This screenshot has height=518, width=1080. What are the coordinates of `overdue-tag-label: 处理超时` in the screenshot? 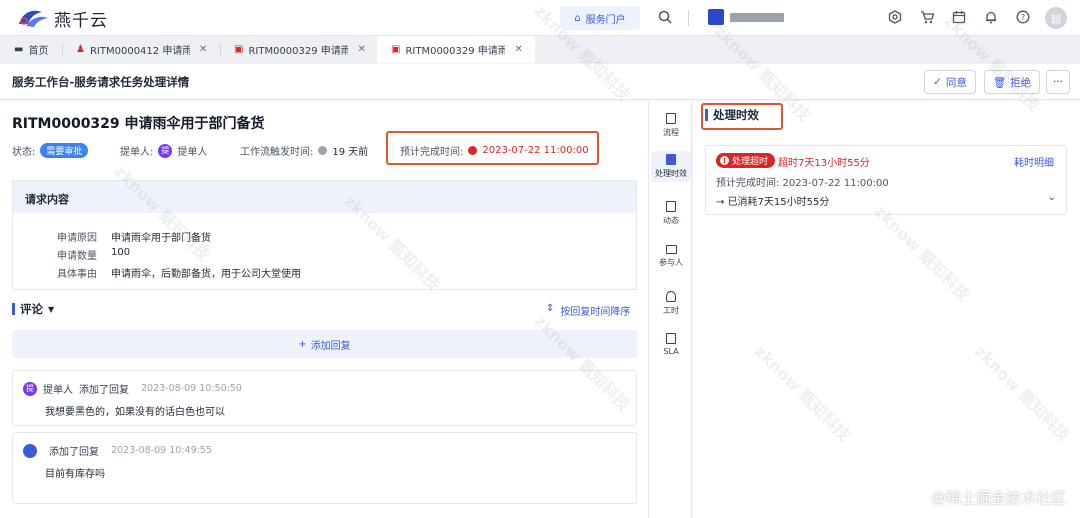 It's located at (750, 162).